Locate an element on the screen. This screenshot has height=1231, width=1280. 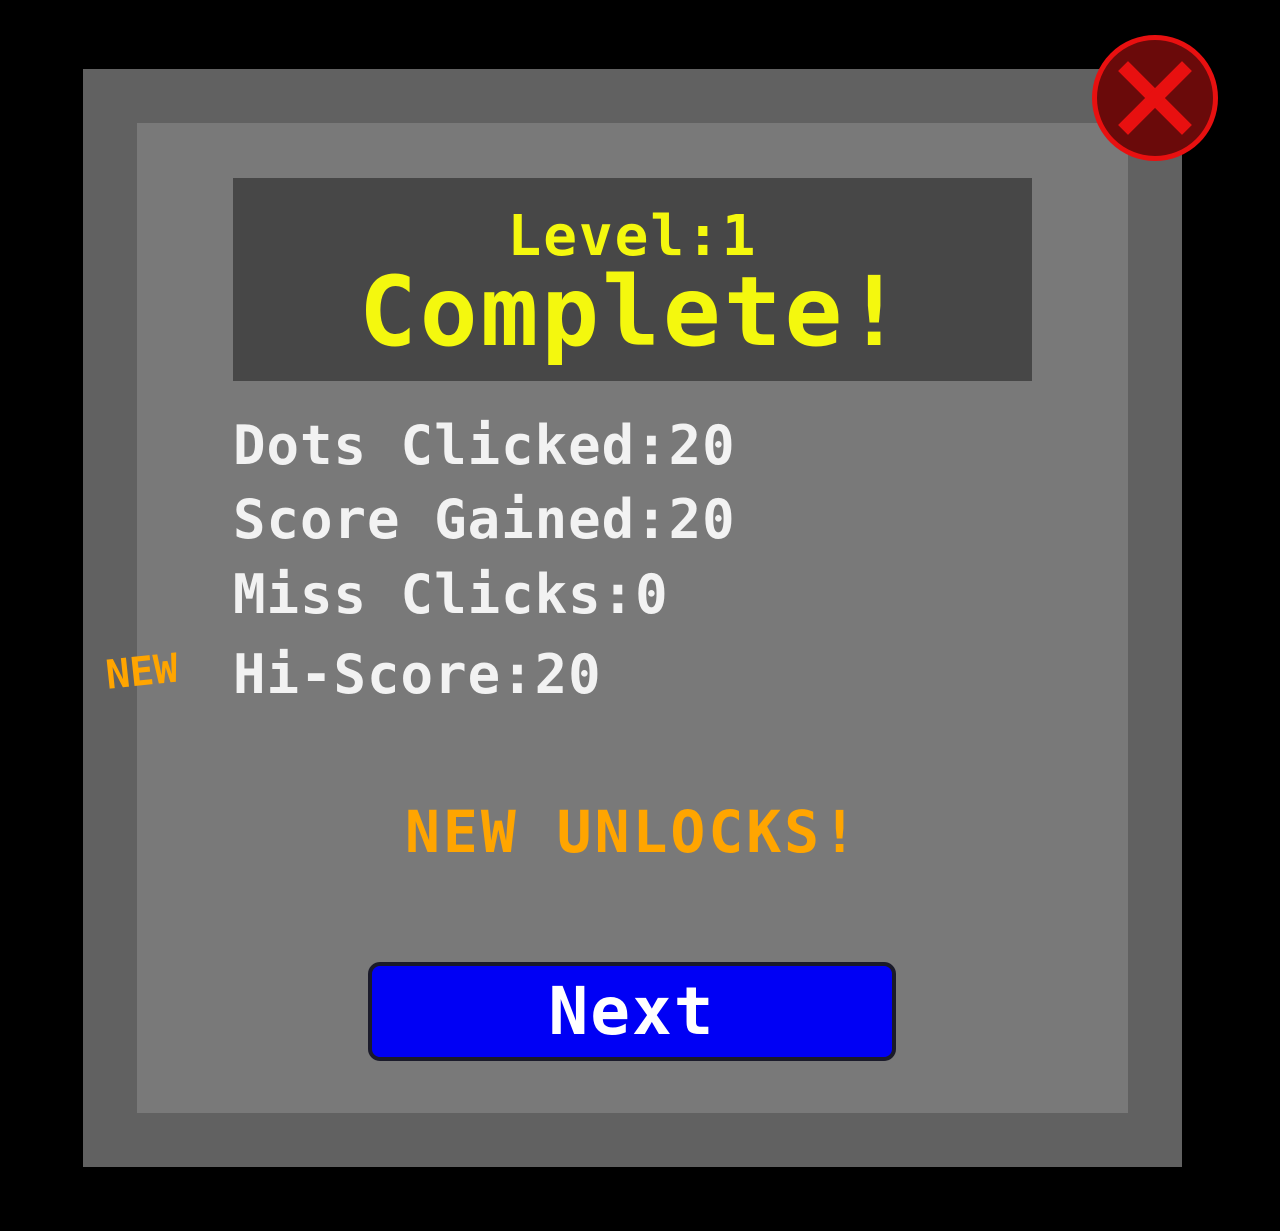
next-button: Next is located at coordinates (632, 1011).